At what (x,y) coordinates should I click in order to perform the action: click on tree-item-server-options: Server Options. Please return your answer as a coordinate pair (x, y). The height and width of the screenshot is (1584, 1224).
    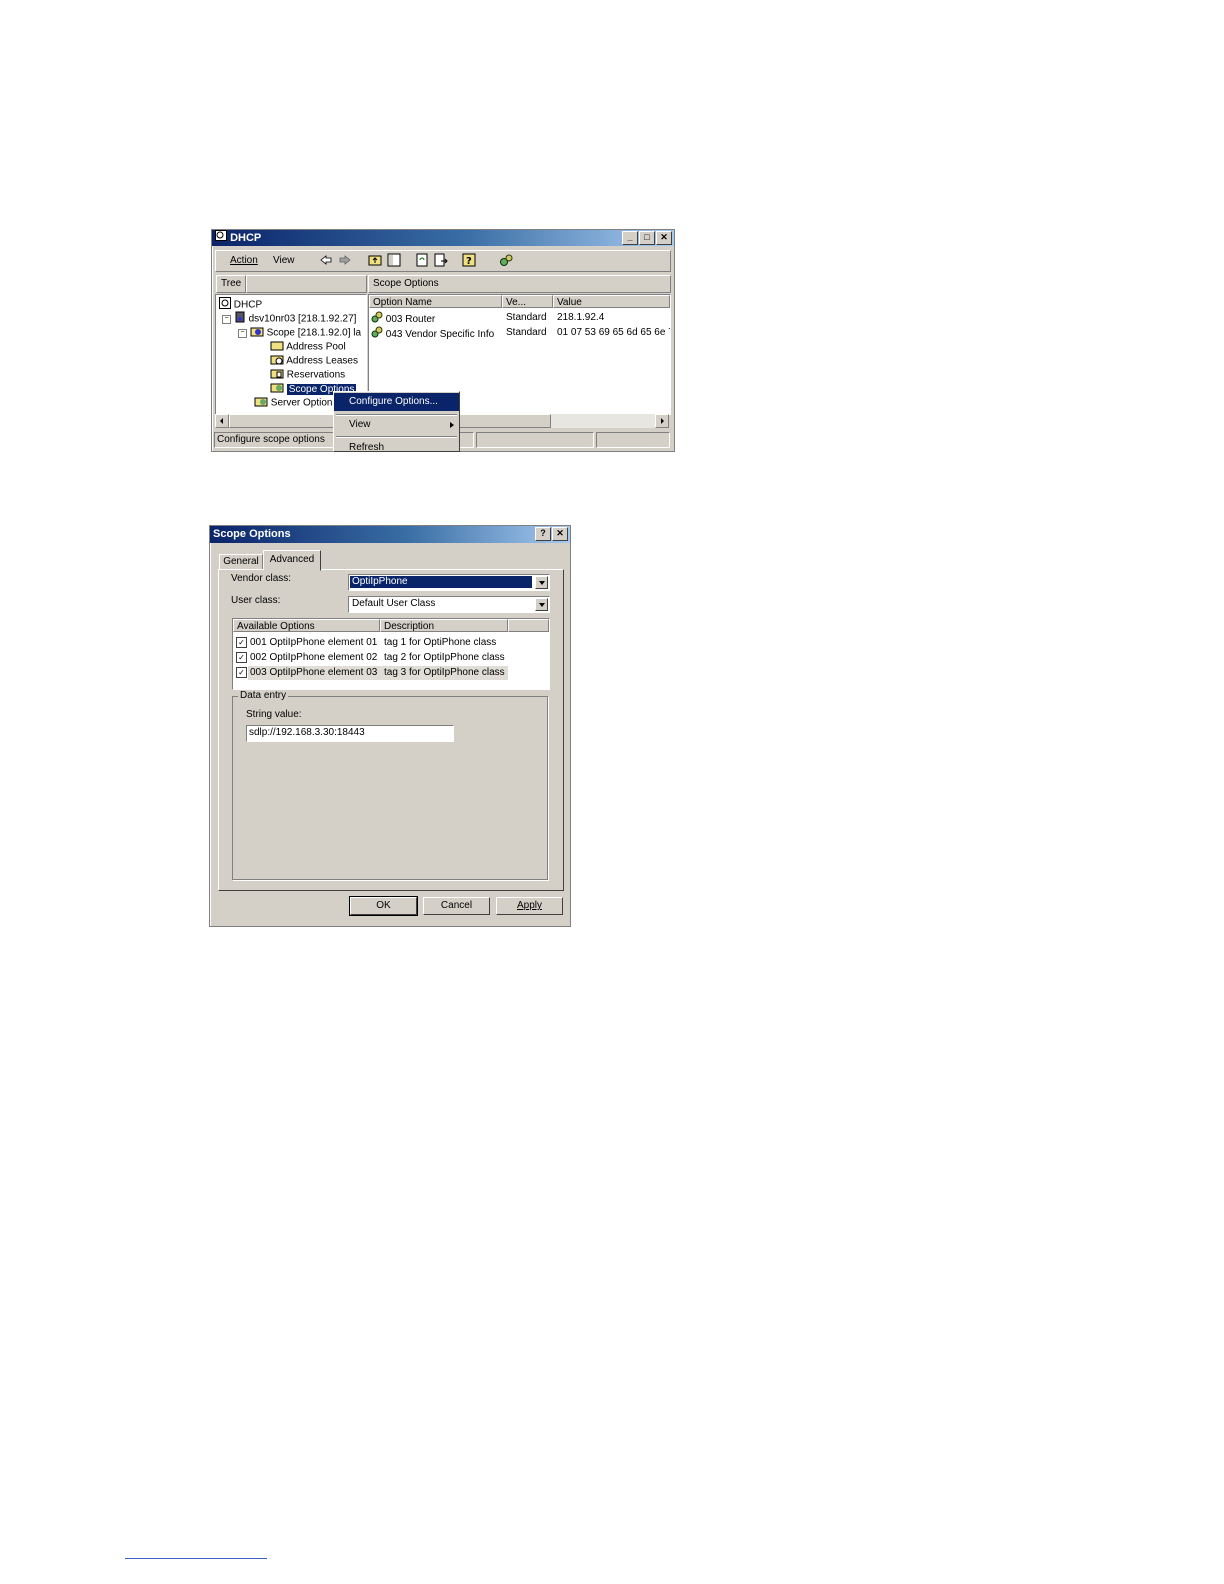
    Looking at the image, I should click on (295, 403).